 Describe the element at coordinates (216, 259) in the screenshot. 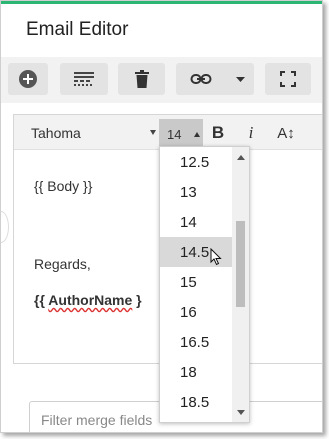

I see `mouse-pointer-icon` at that location.